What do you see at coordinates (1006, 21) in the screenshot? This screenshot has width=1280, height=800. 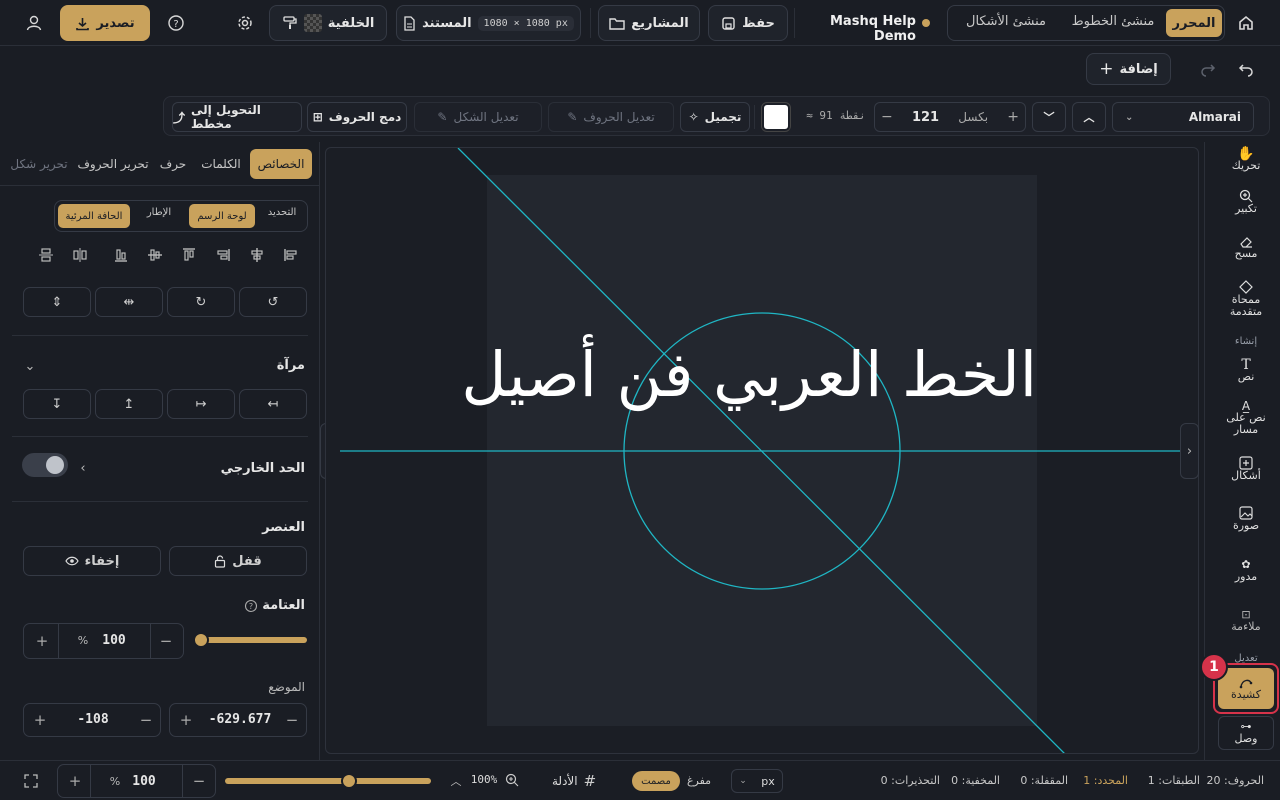 I see `mode-shape-maker: منشئ الأشكال` at bounding box center [1006, 21].